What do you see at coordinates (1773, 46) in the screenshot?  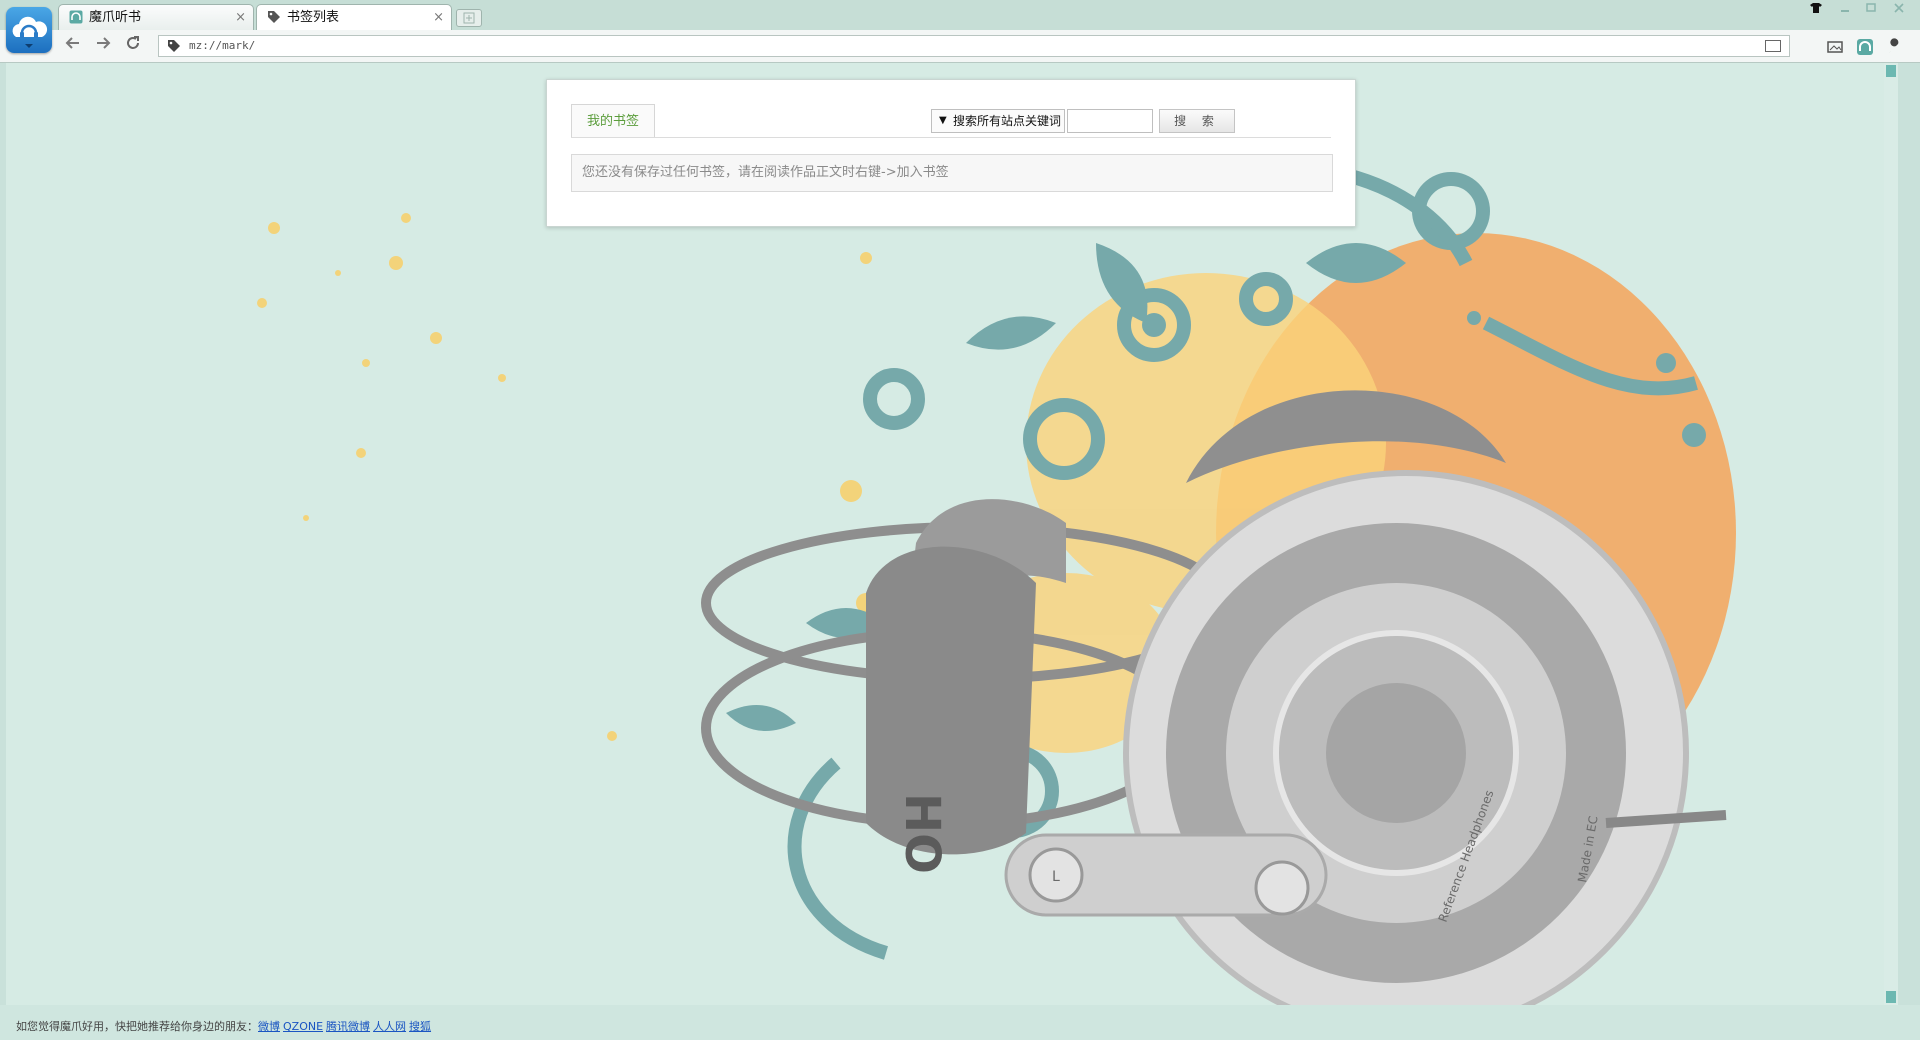 I see `reader-mode-icon` at bounding box center [1773, 46].